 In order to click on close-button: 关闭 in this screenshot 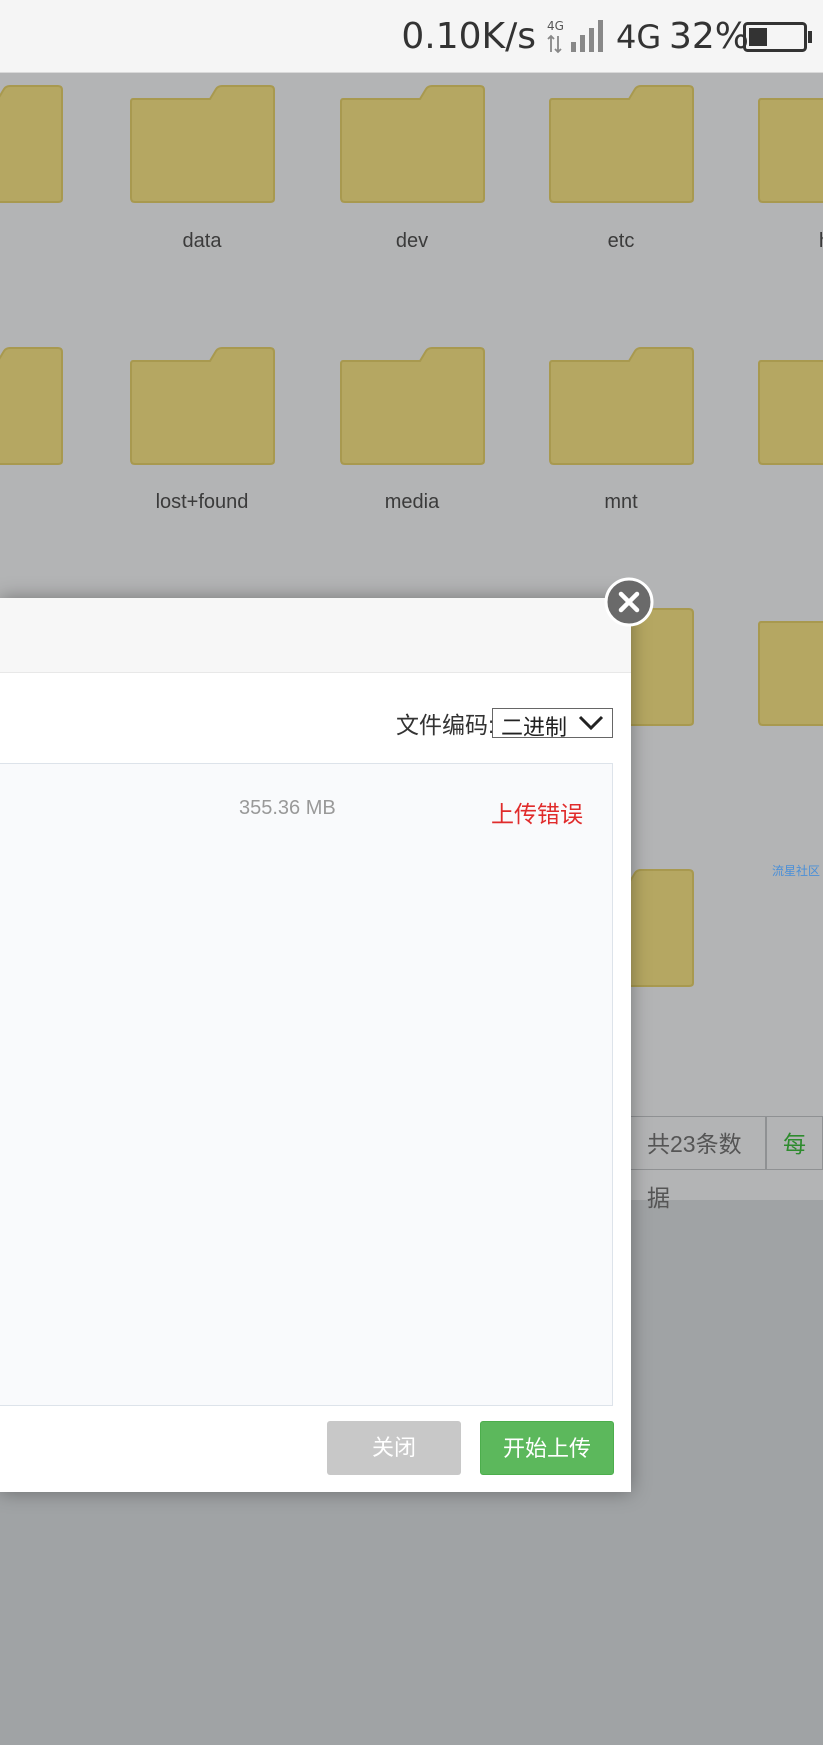, I will do `click(394, 1448)`.